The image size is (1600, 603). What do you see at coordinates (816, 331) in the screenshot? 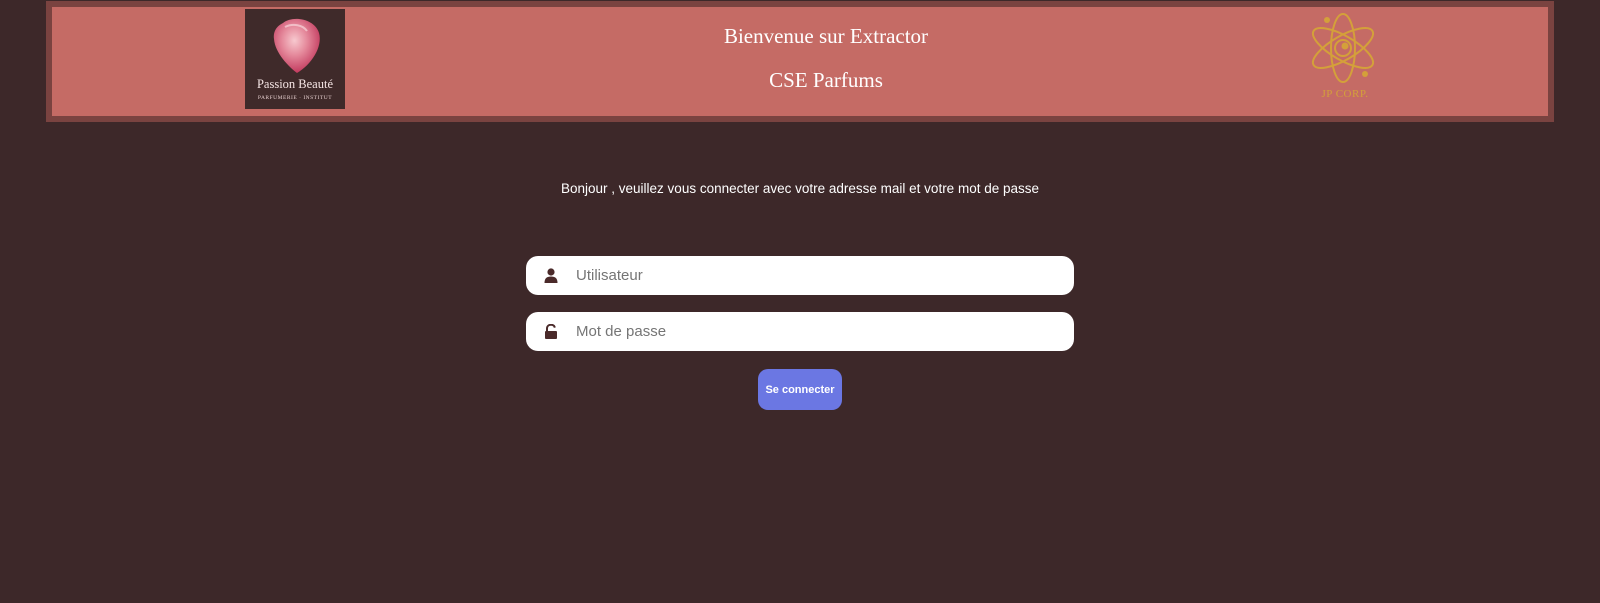
I see `password-input` at bounding box center [816, 331].